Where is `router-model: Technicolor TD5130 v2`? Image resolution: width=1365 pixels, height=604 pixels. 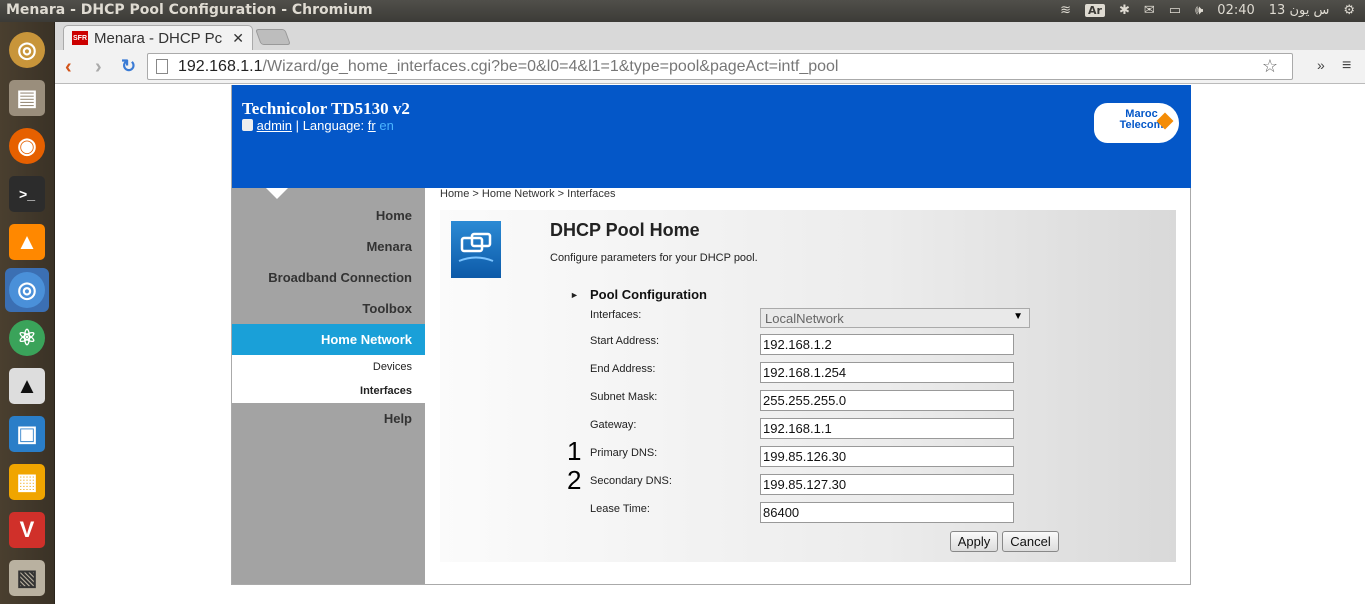 router-model: Technicolor TD5130 v2 is located at coordinates (326, 108).